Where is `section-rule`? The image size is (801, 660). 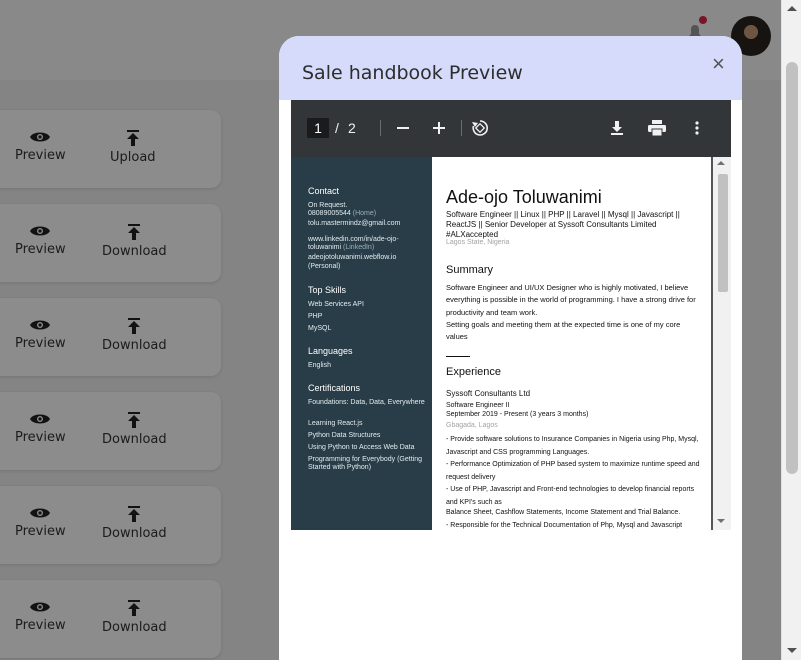
section-rule is located at coordinates (458, 356).